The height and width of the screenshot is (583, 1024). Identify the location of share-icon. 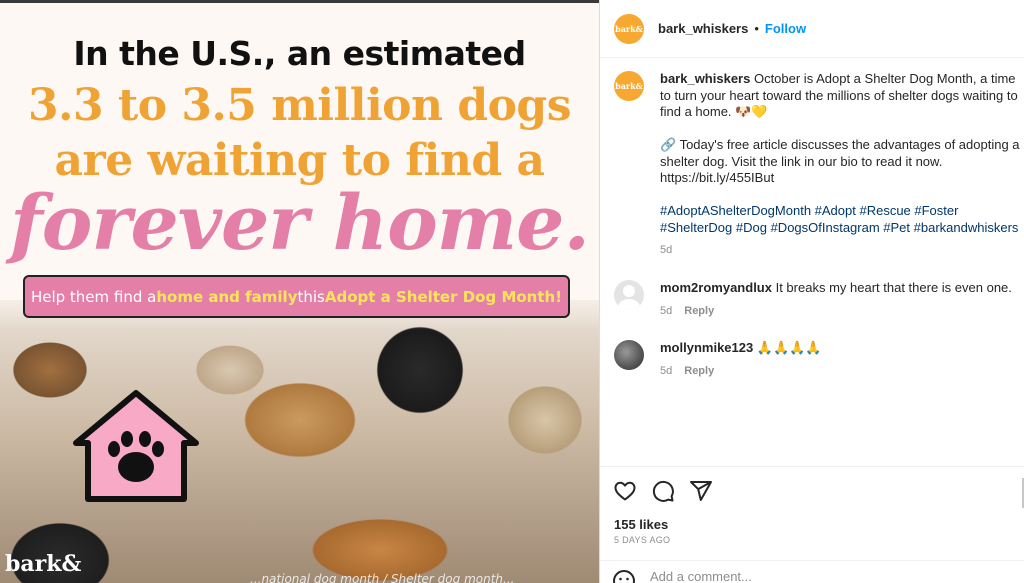
(701, 491).